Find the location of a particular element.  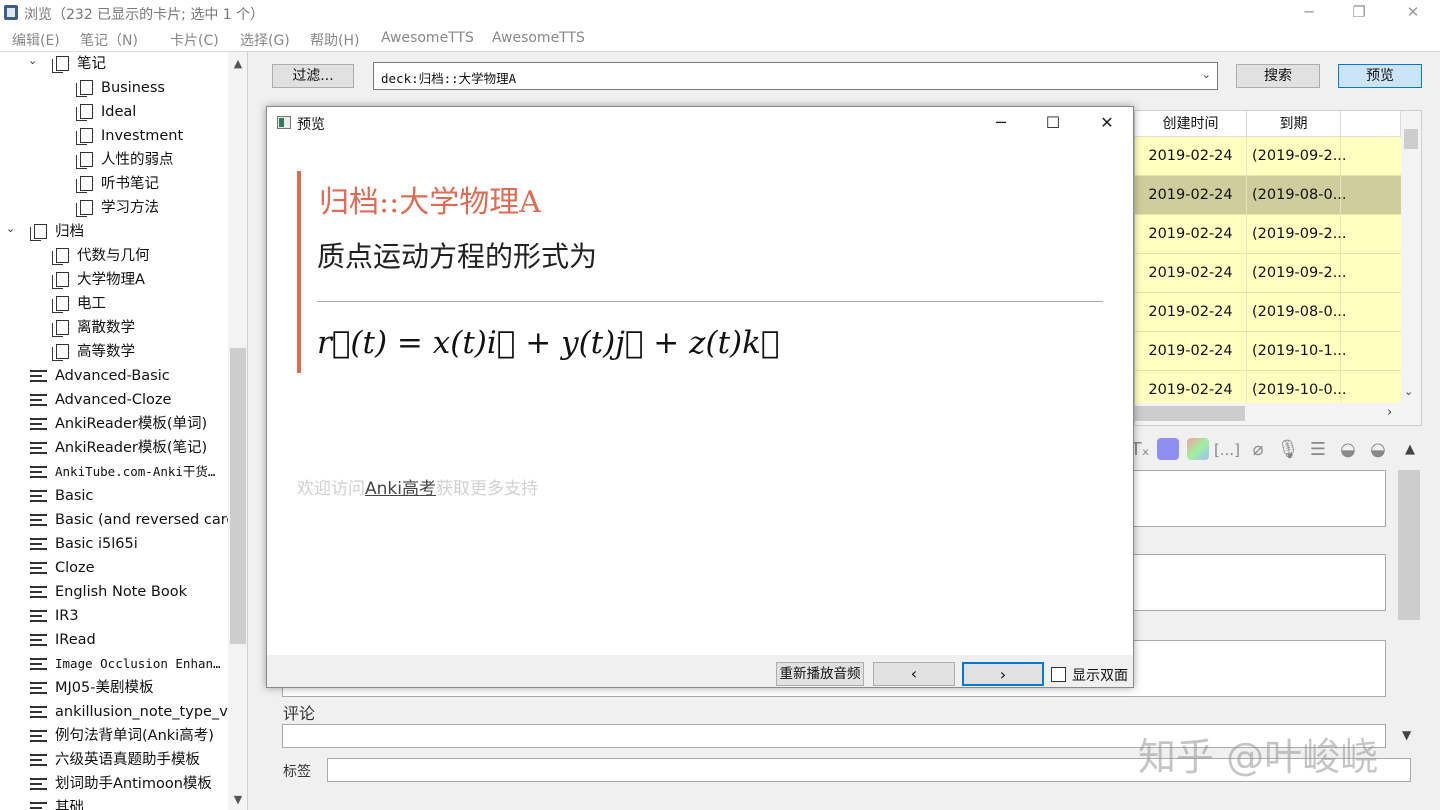

search-combo: deck:归档::大学物理A ⌄ is located at coordinates (795, 76).